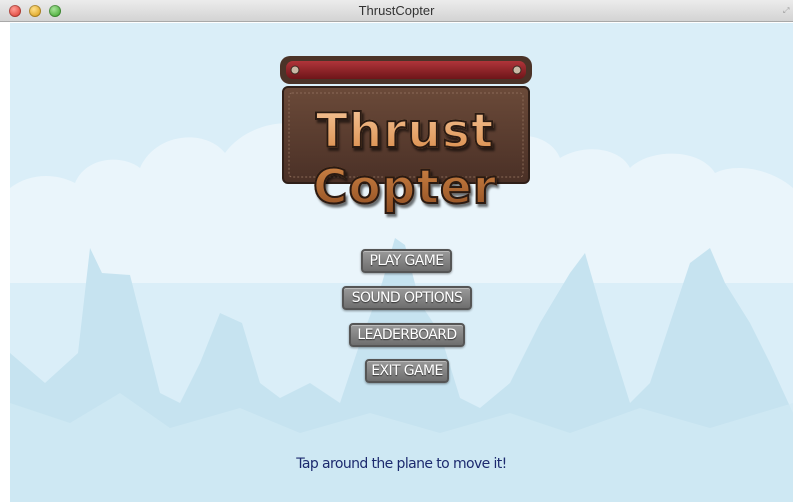 The image size is (793, 502). I want to click on game-logo: Thrust Copter, so click(405, 136).